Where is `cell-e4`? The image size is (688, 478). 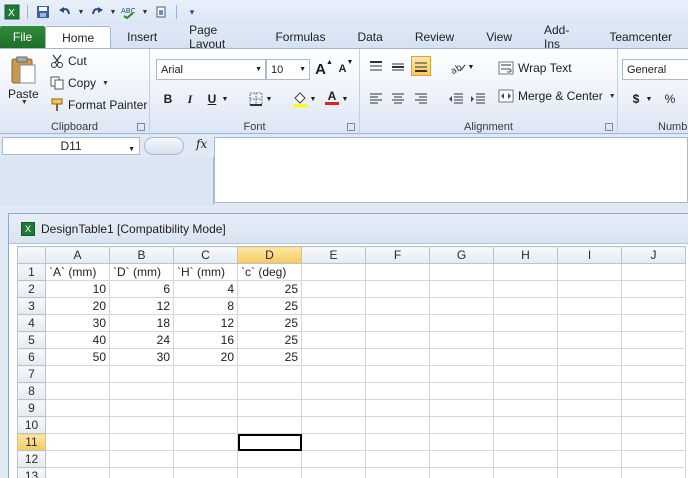
cell-e4 is located at coordinates (333, 323).